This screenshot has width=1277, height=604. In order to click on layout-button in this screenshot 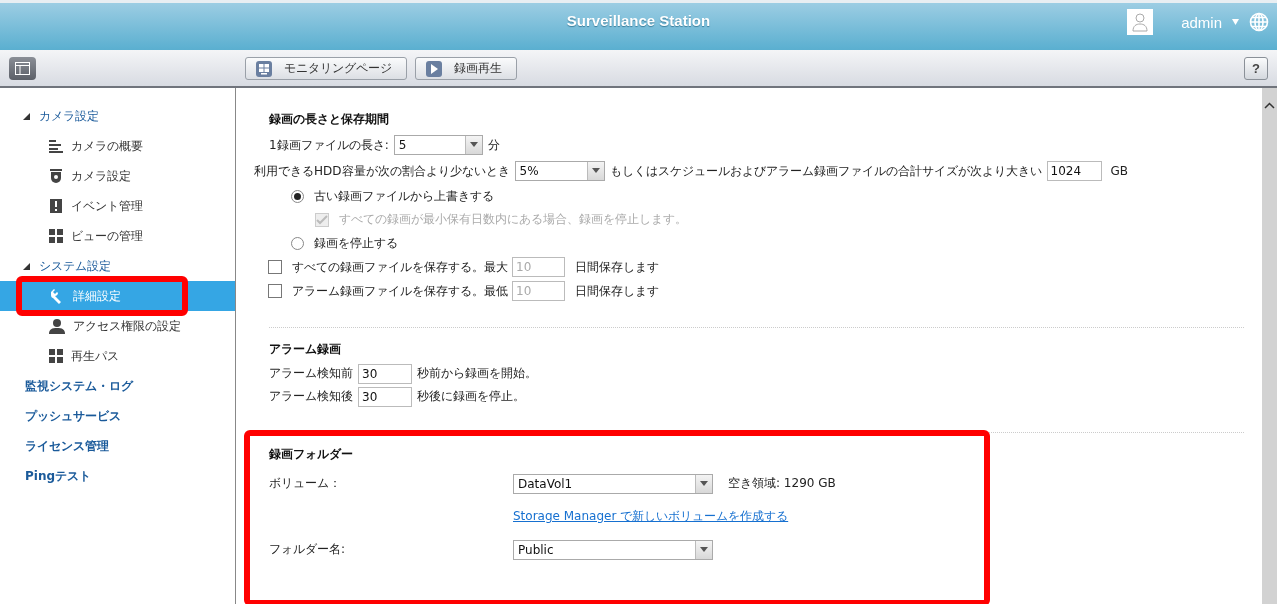, I will do `click(22, 68)`.